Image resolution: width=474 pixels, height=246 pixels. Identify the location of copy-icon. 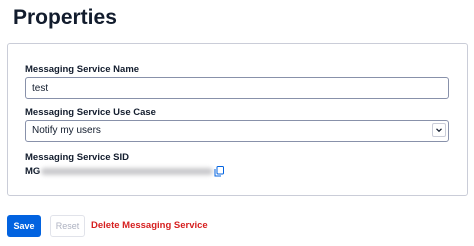
(219, 171).